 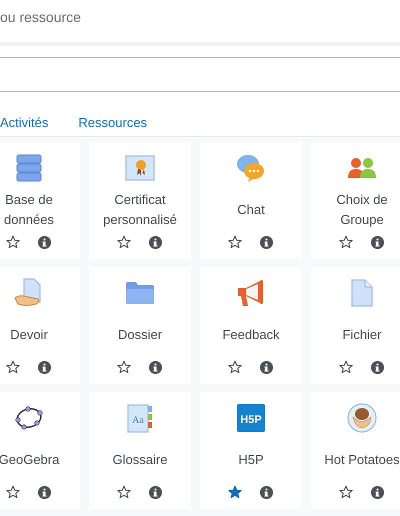 I want to click on module-name: Hot Potatoes, so click(x=361, y=459).